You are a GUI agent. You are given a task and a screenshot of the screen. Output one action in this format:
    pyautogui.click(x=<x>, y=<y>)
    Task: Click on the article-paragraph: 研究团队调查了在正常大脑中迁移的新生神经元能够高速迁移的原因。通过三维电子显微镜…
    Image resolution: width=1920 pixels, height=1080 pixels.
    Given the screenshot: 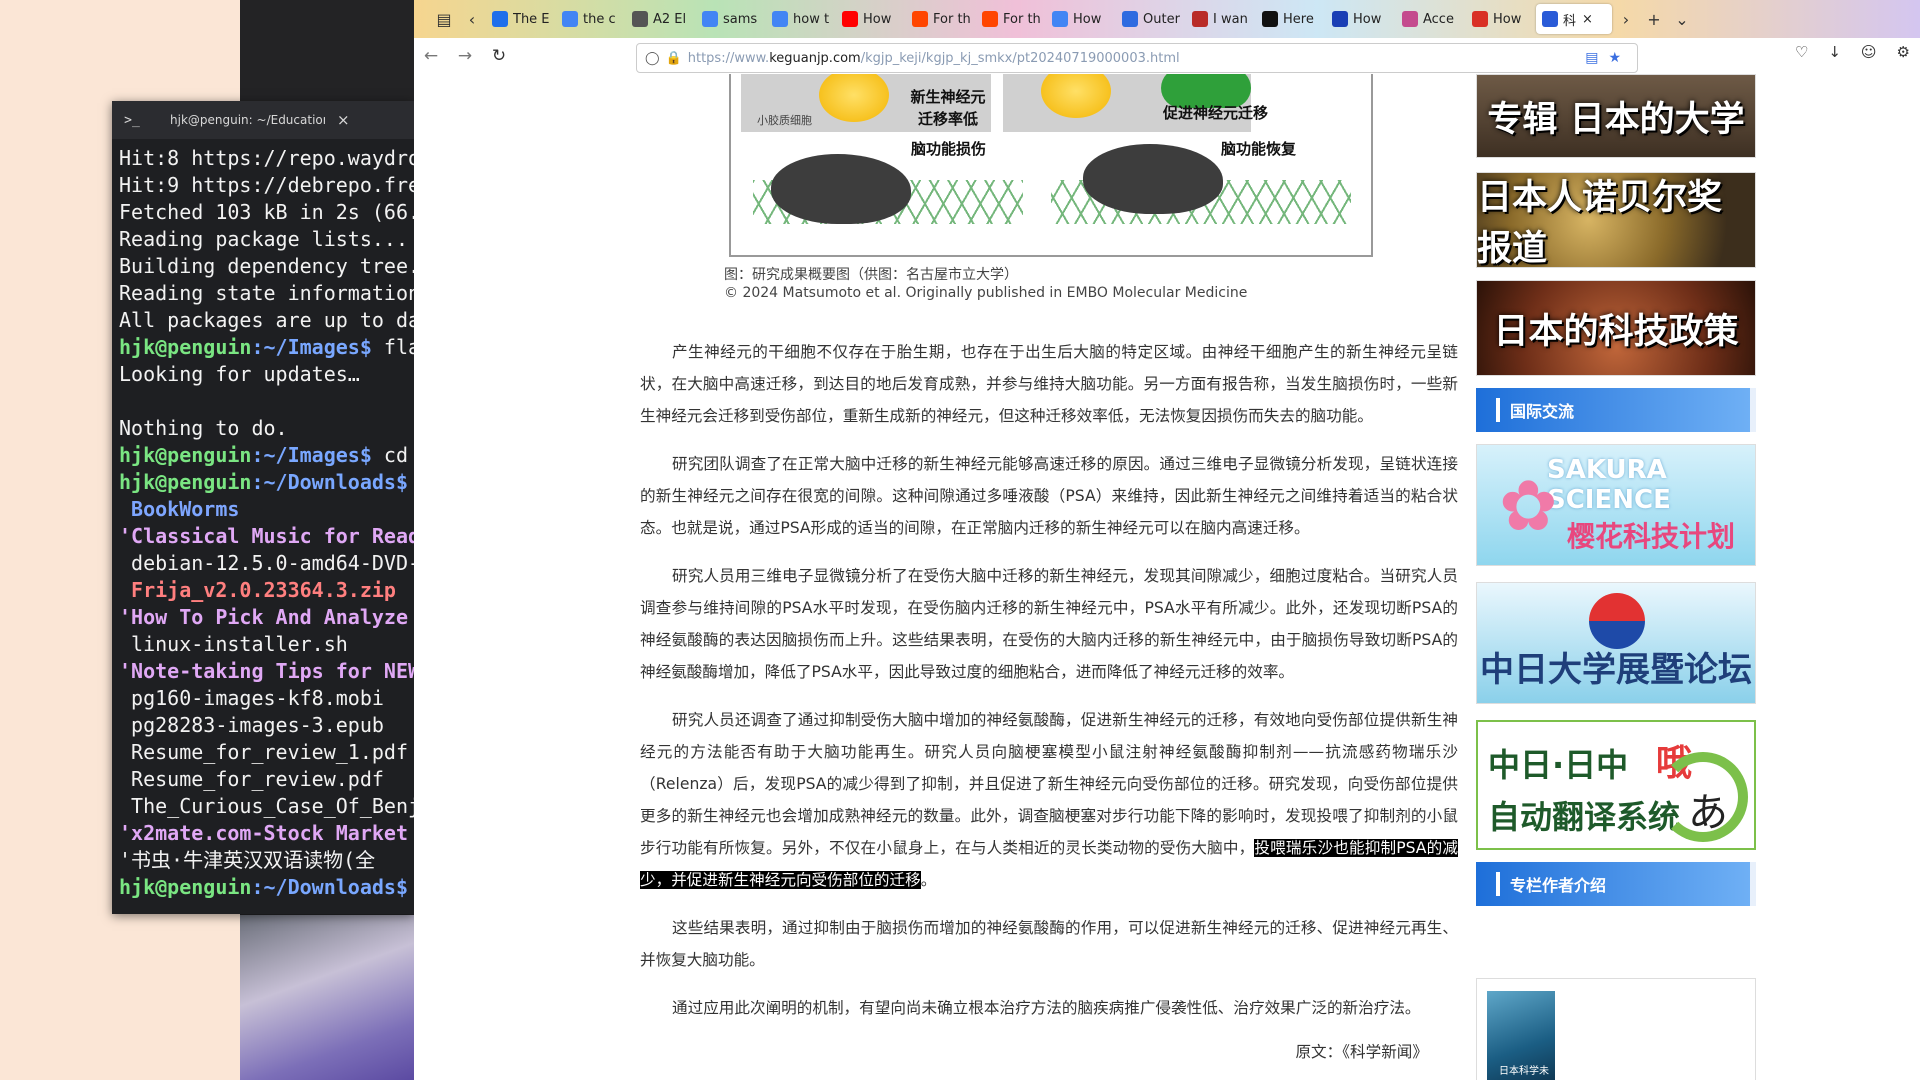 What is the action you would take?
    pyautogui.click(x=1049, y=496)
    